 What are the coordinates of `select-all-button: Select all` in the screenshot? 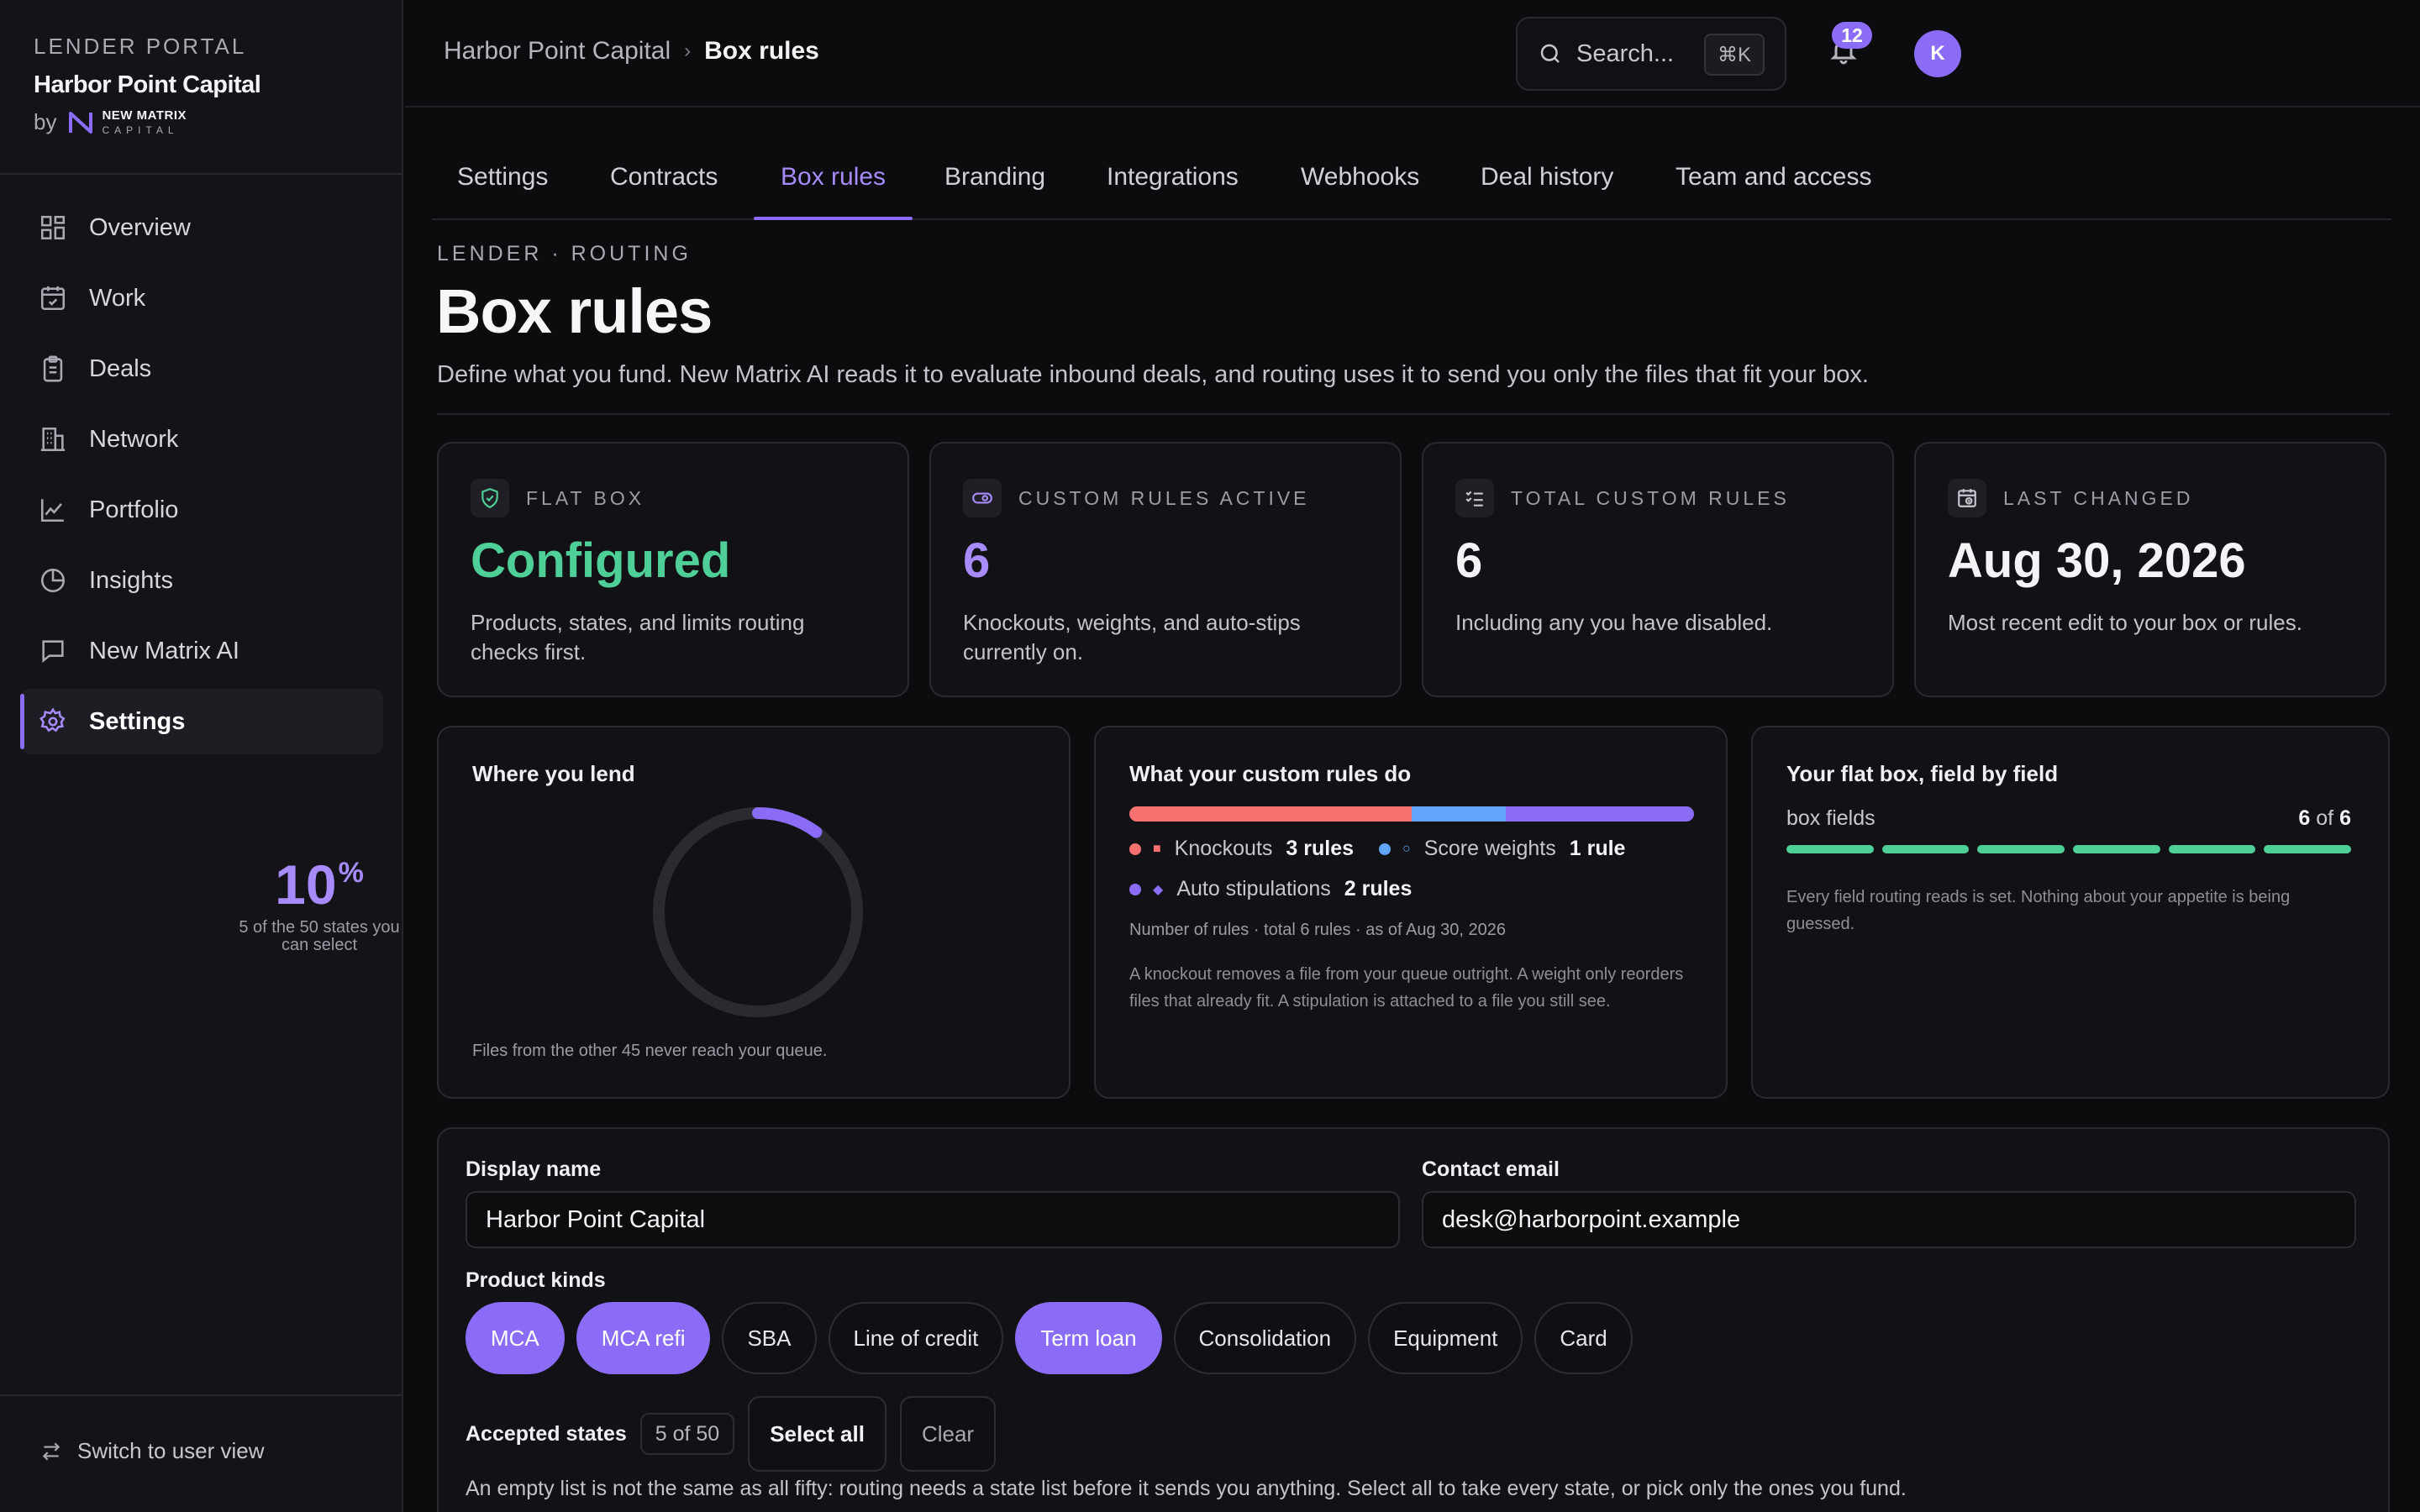 It's located at (817, 1434).